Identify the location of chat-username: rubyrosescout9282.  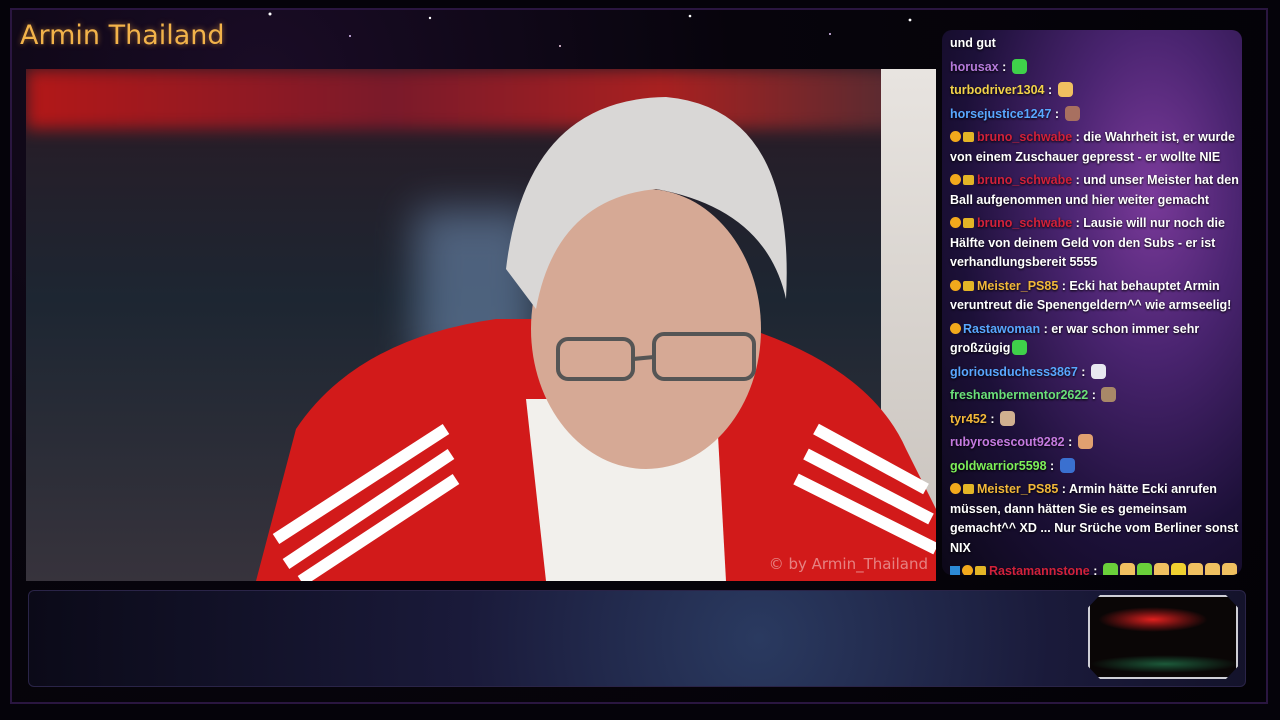
(1007, 442).